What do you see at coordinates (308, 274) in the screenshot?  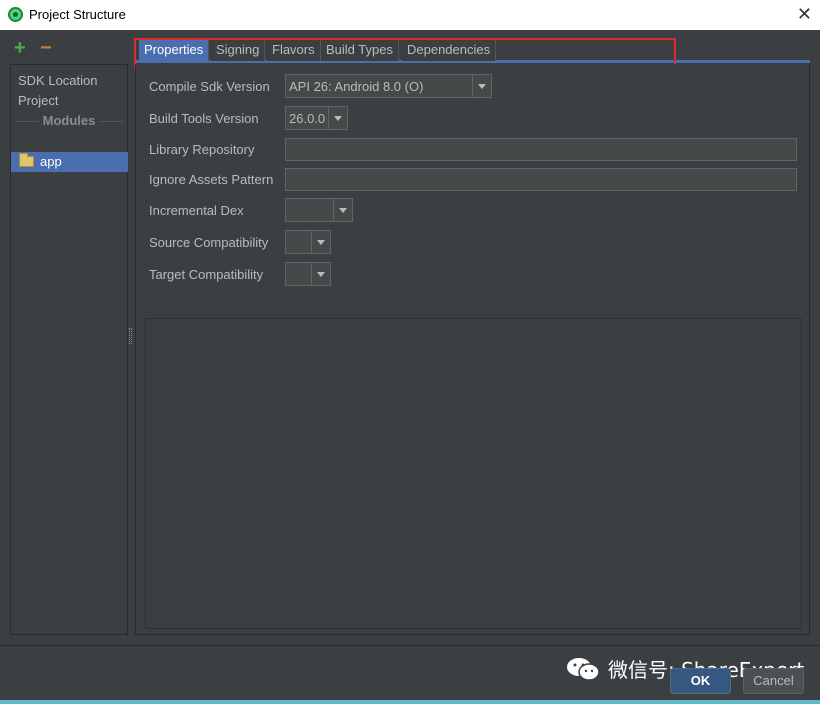 I see `target-compat-dropdown` at bounding box center [308, 274].